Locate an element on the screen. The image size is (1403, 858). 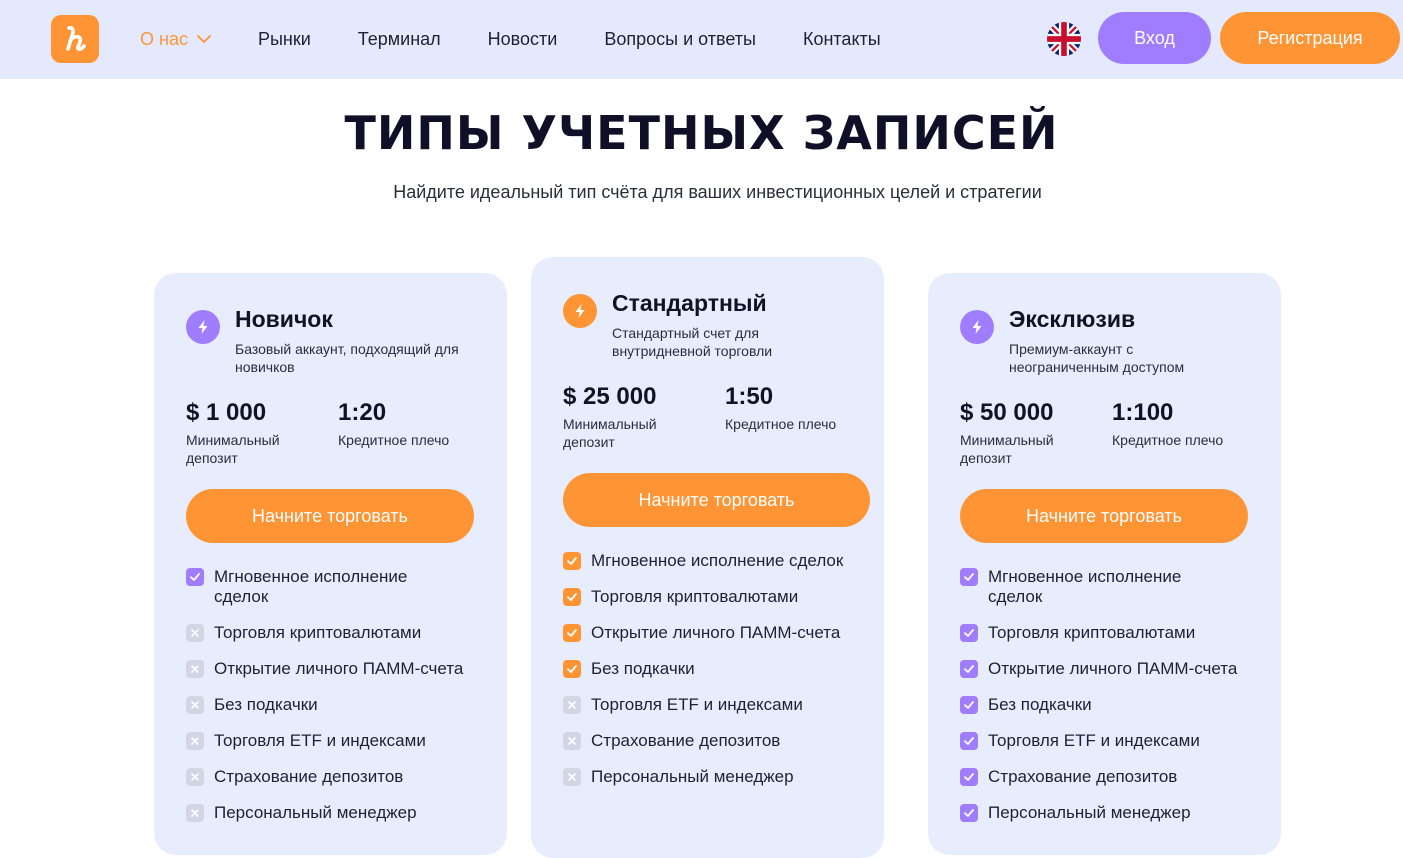
min-deposit-value: $ 25 000 is located at coordinates (610, 396).